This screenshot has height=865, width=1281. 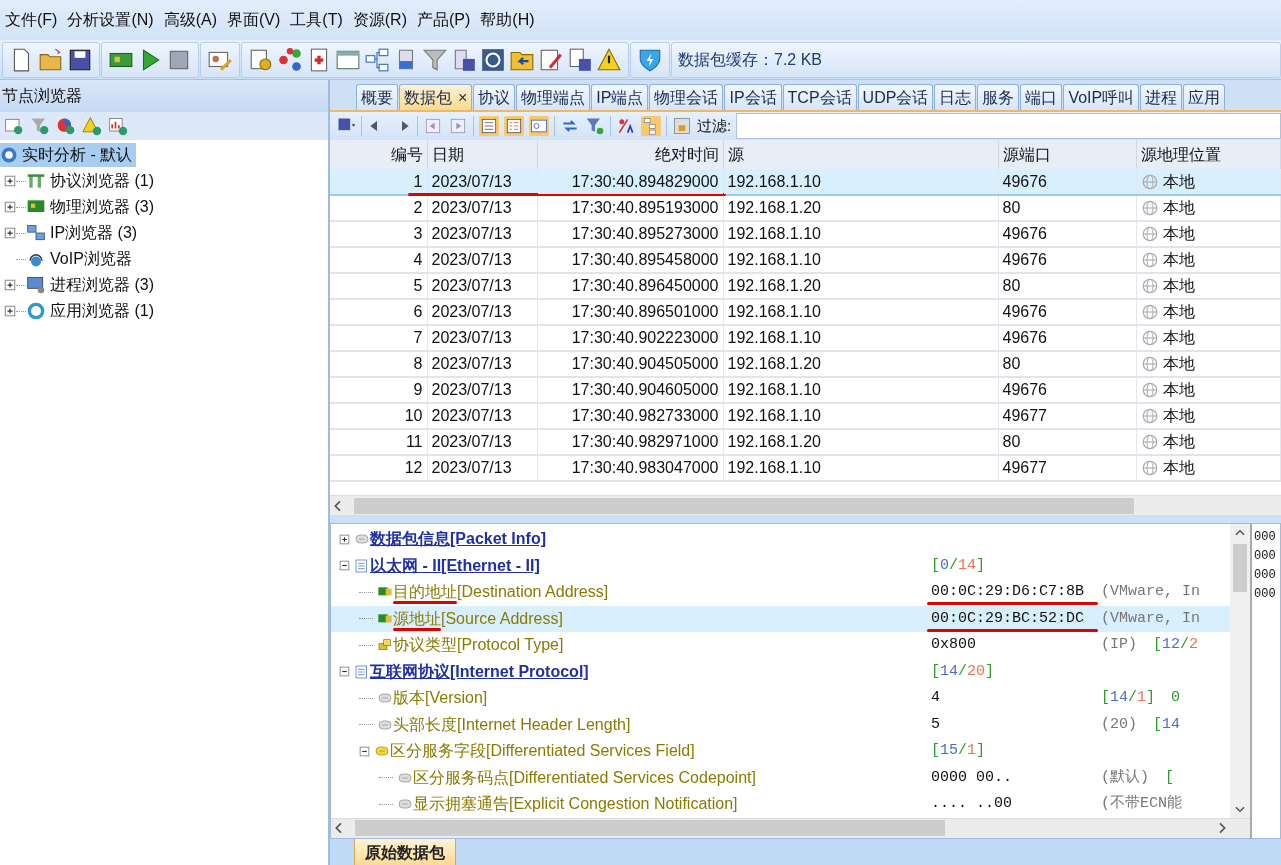 I want to click on chart-add-icon, so click(x=118, y=126).